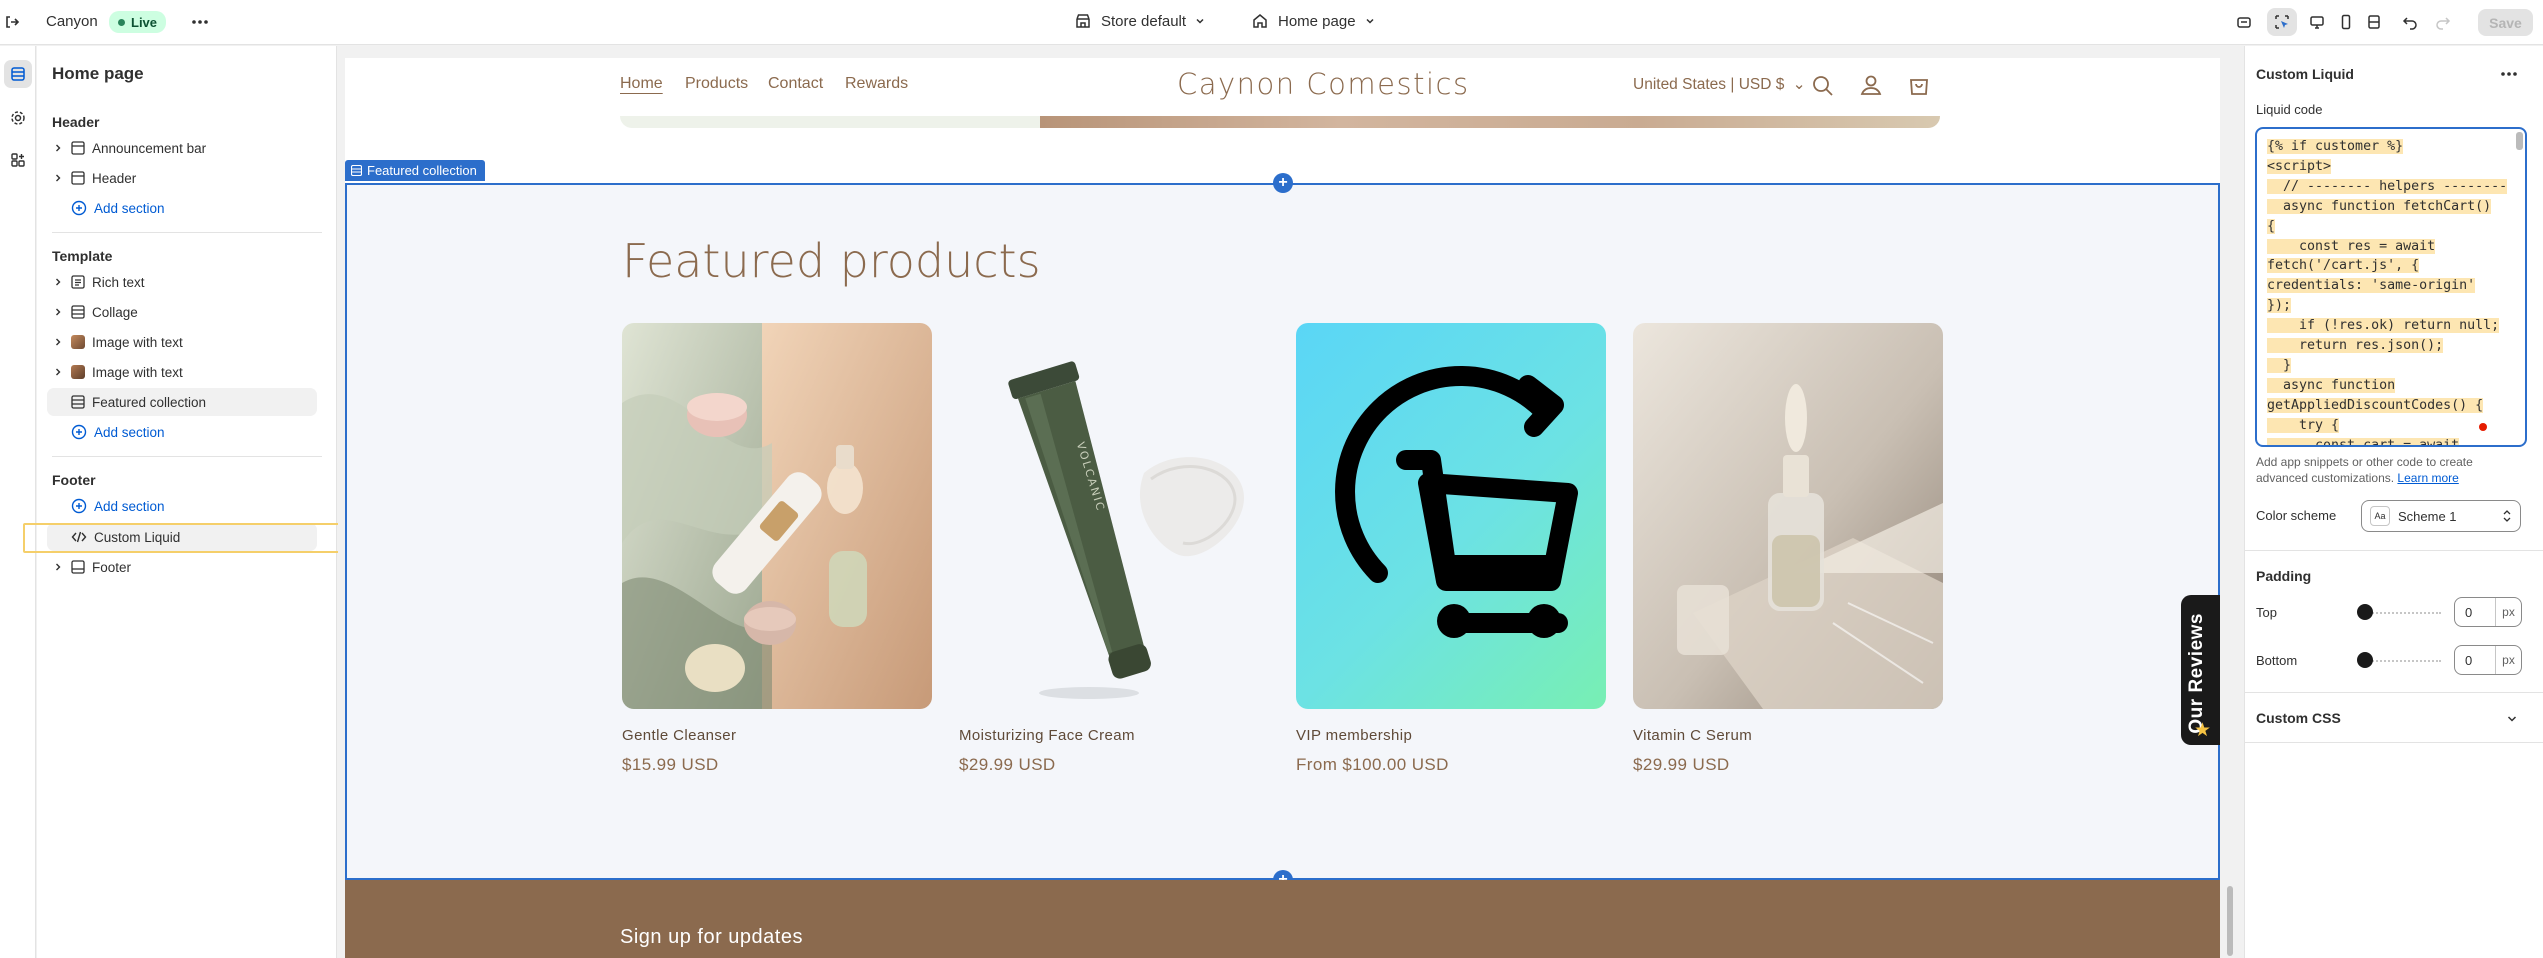 The height and width of the screenshot is (958, 2543). Describe the element at coordinates (182, 432) in the screenshot. I see `add-section-template: Add section` at that location.